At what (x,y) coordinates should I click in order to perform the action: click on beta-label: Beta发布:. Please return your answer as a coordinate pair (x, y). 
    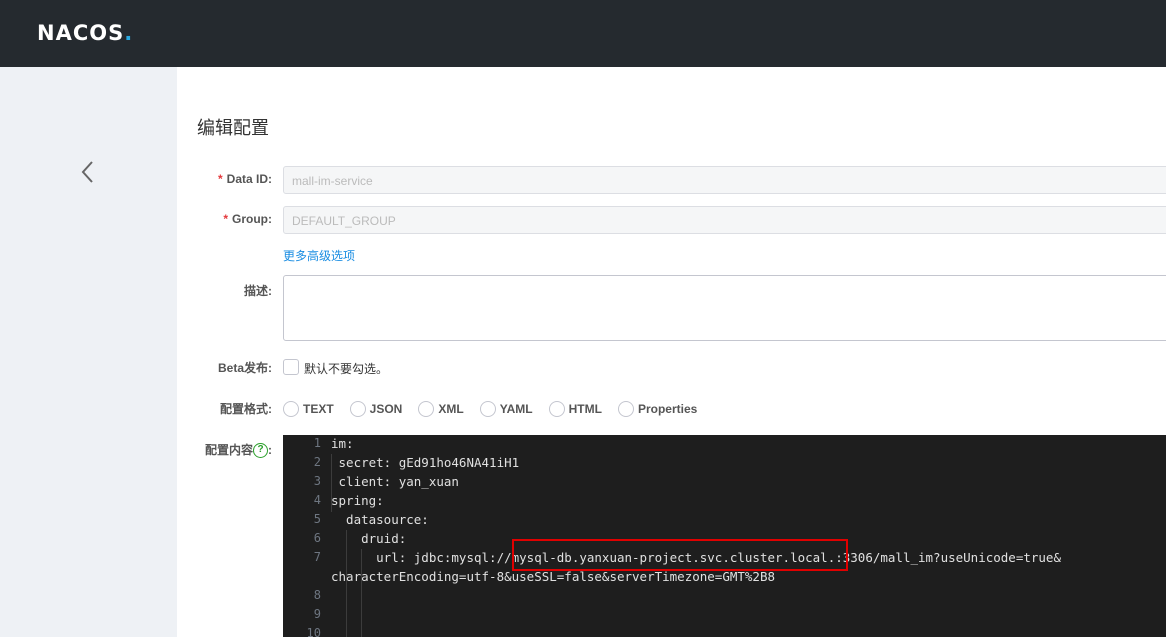
    Looking at the image, I should click on (244, 368).